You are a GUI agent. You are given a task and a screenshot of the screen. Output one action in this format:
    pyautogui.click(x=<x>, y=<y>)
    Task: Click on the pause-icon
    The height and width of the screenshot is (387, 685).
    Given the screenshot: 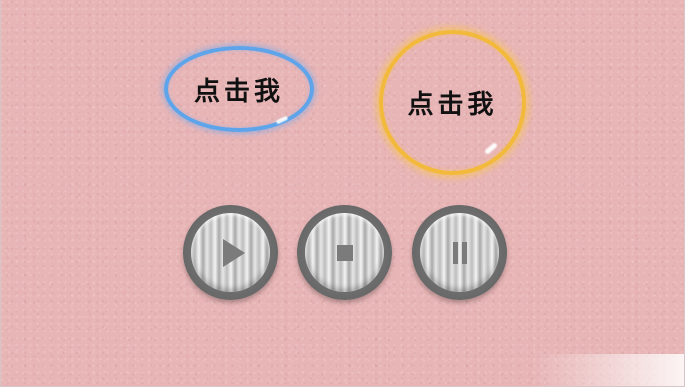 What is the action you would take?
    pyautogui.click(x=459, y=252)
    